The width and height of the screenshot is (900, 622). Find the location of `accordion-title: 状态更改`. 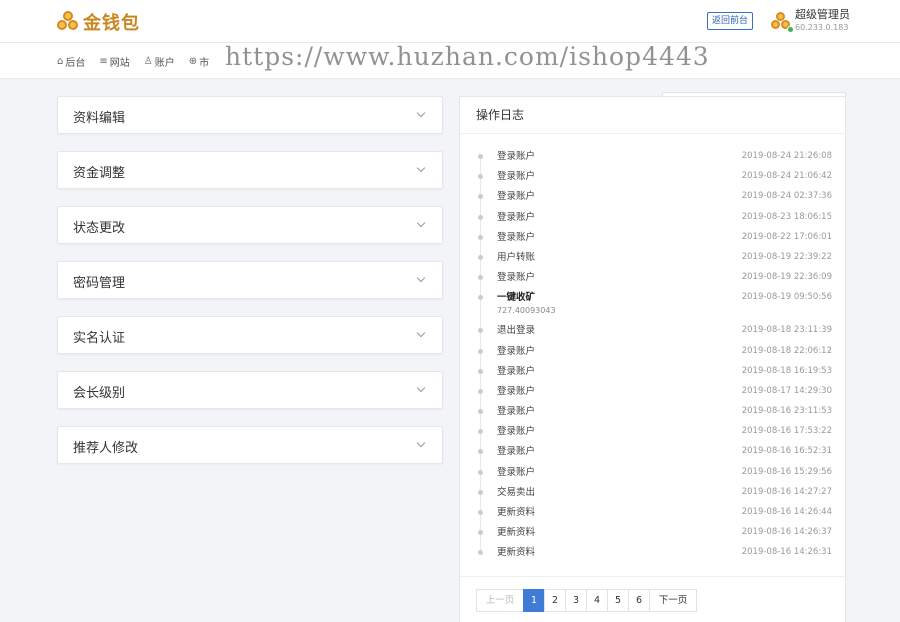

accordion-title: 状态更改 is located at coordinates (99, 228).